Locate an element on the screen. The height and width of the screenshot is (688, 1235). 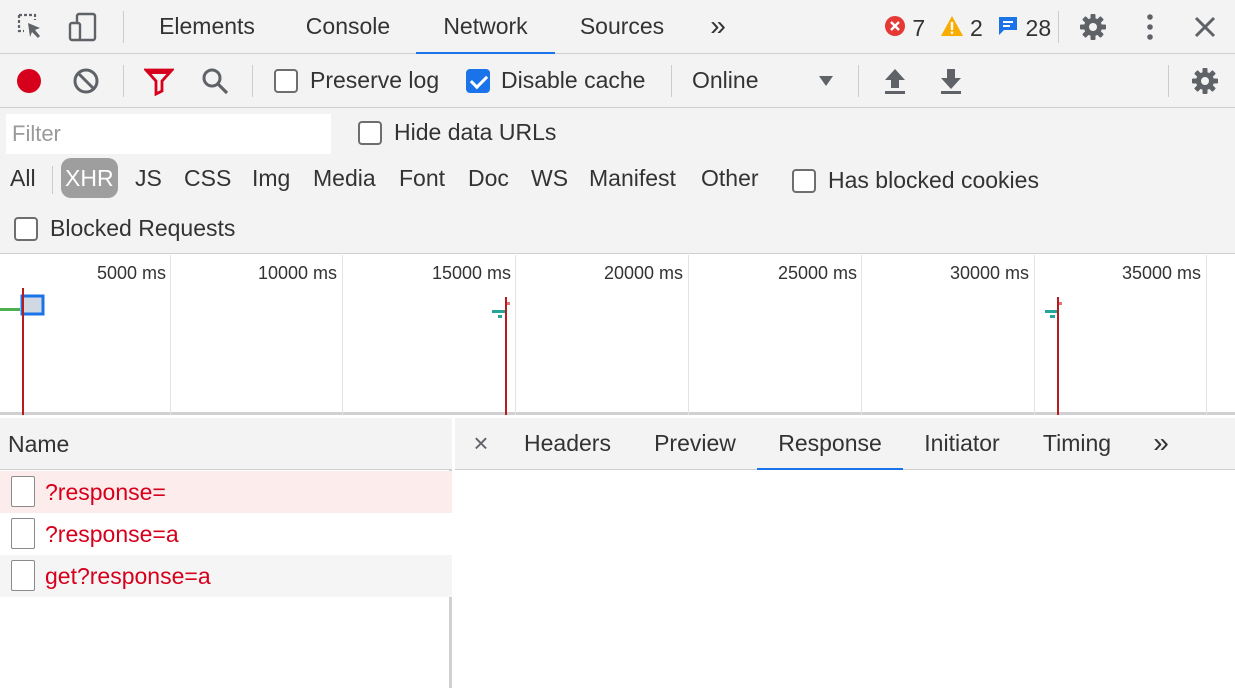
more-tabs-button: » is located at coordinates (718, 27).